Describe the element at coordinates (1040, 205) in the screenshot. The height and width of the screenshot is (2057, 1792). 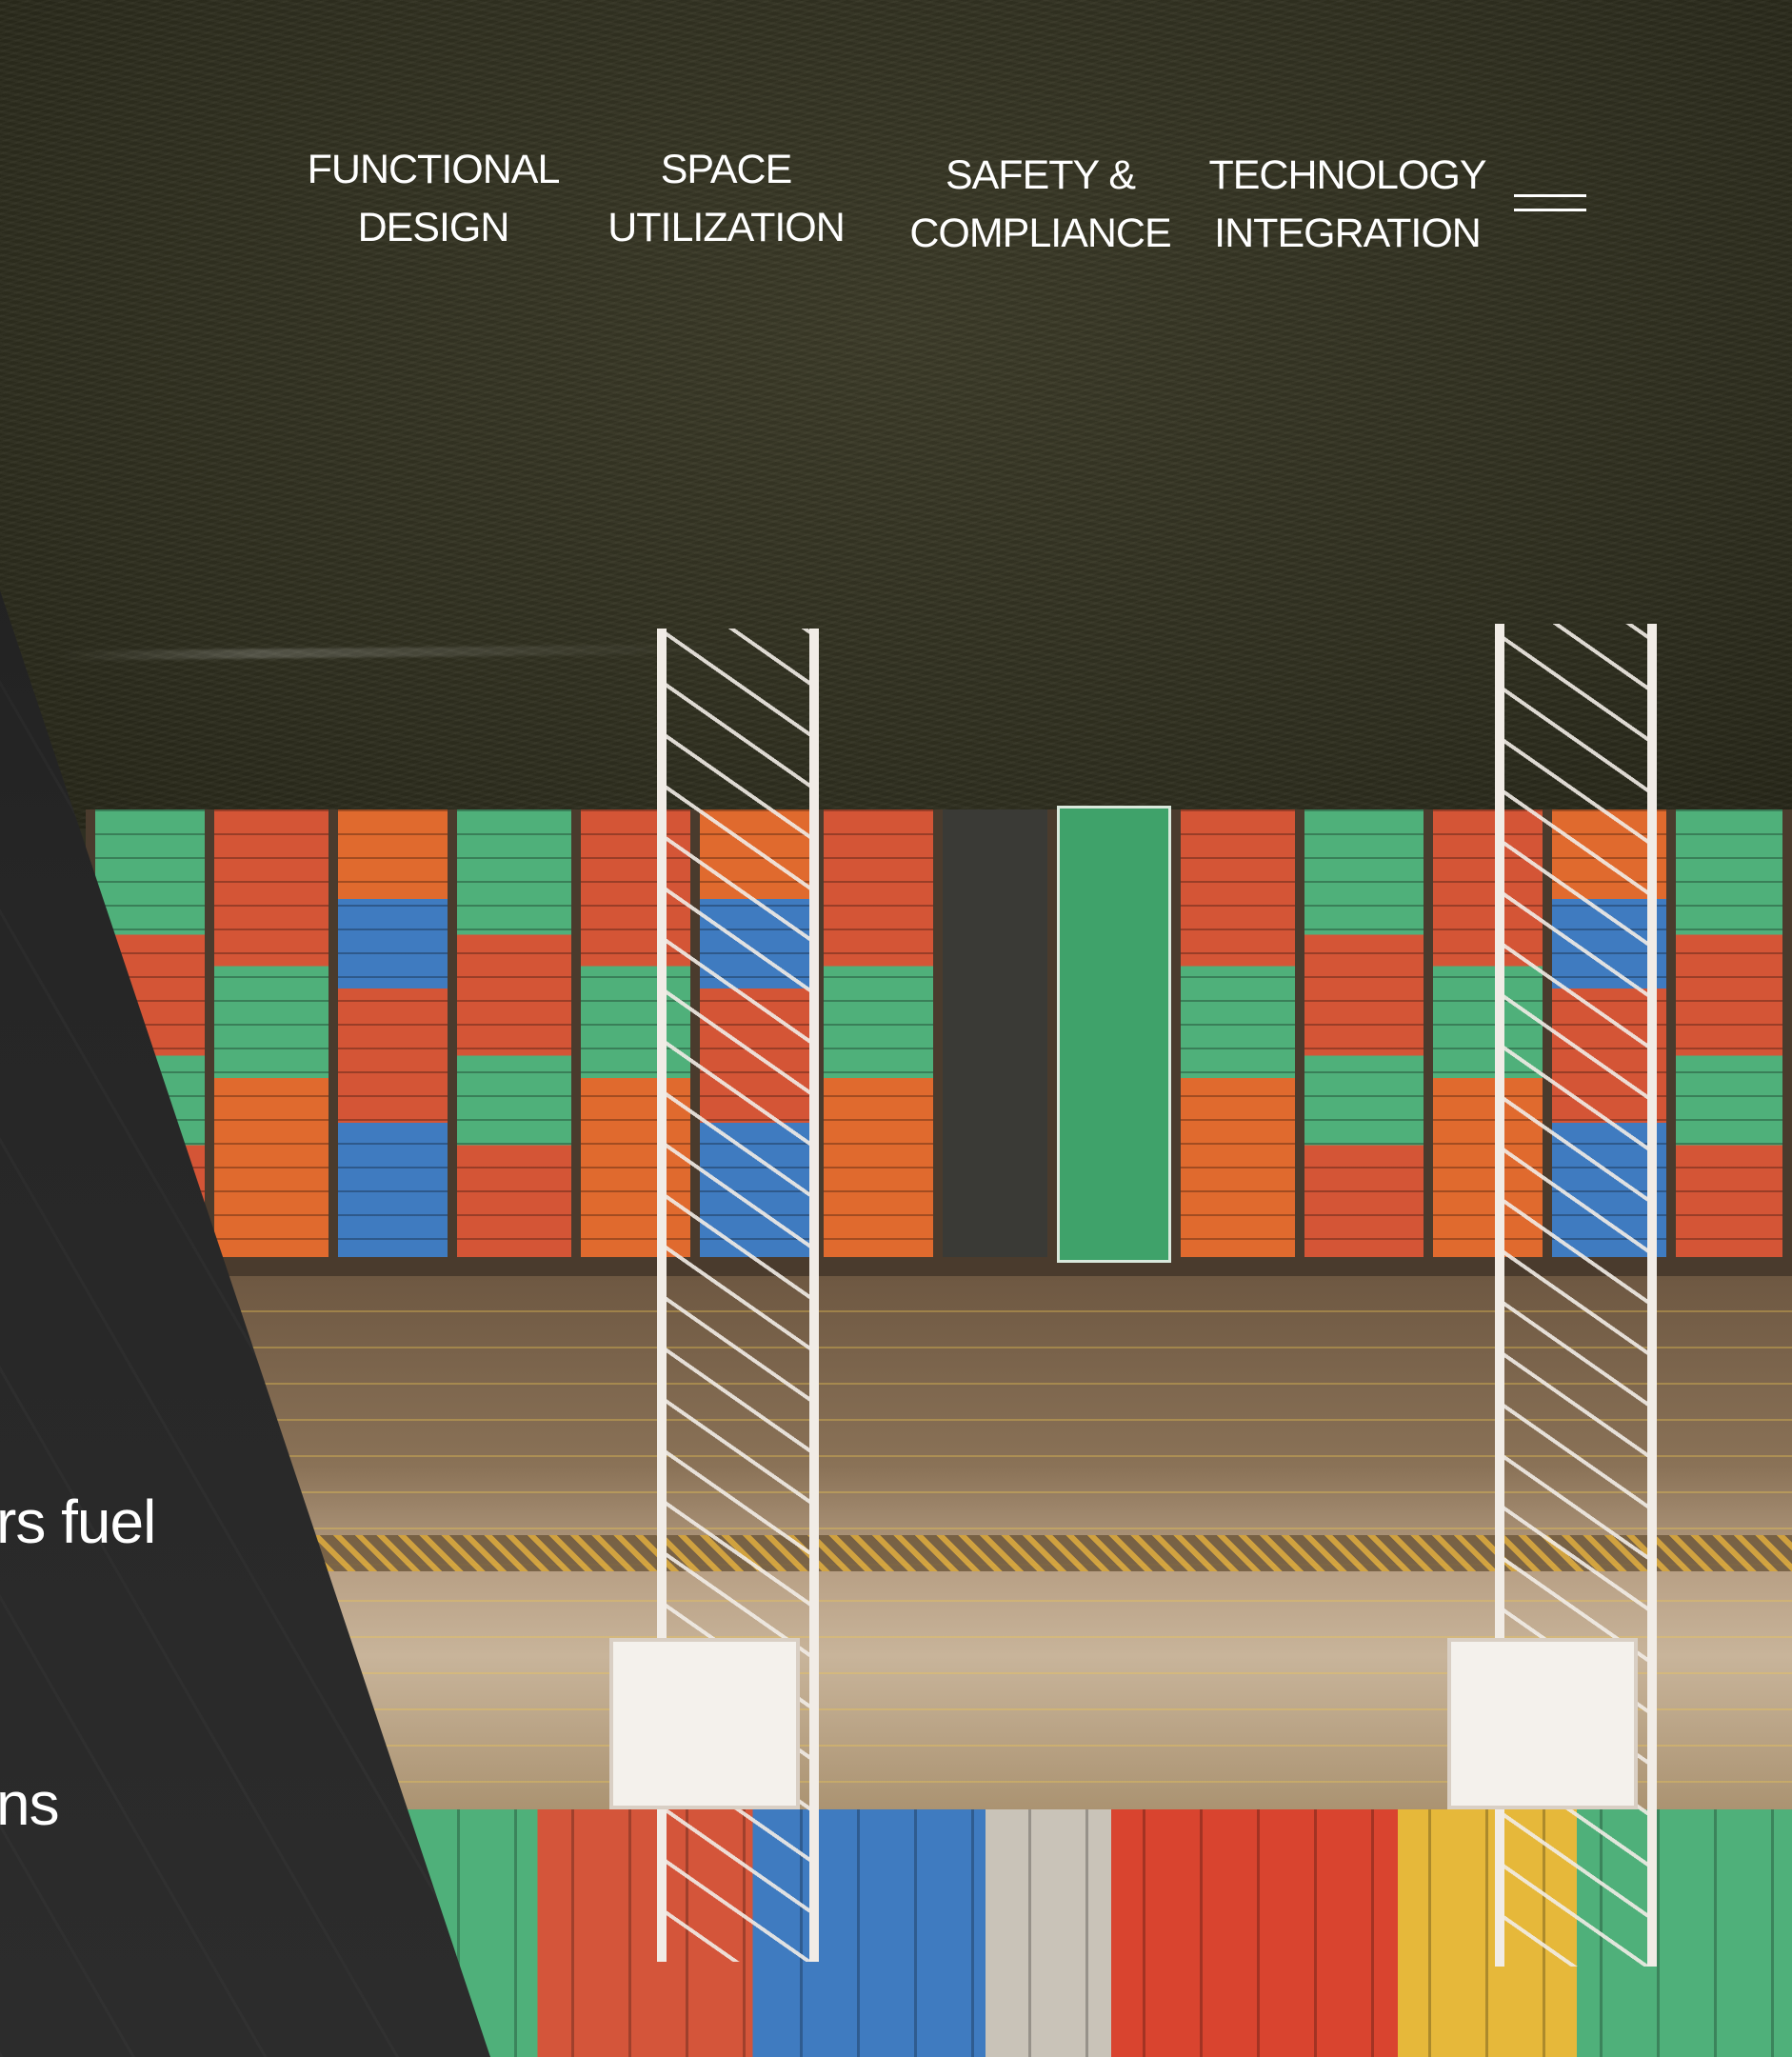
I see `nav-item-safety-compliance: SAFETY & COMPLIANCE` at that location.